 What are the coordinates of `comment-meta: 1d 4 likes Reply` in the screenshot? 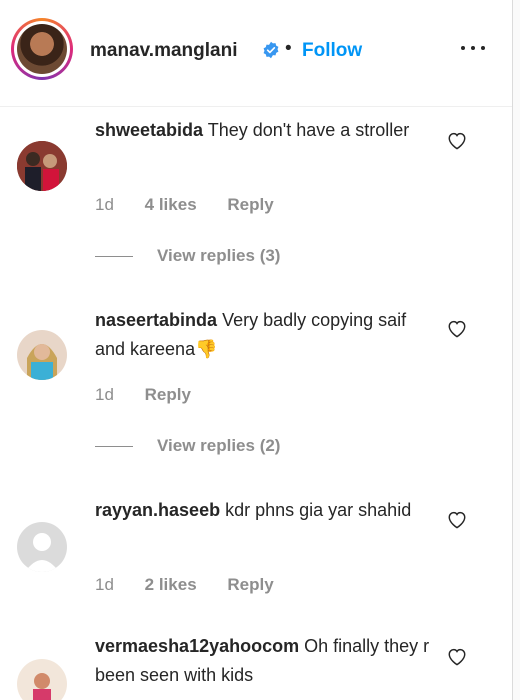 It's located at (197, 205).